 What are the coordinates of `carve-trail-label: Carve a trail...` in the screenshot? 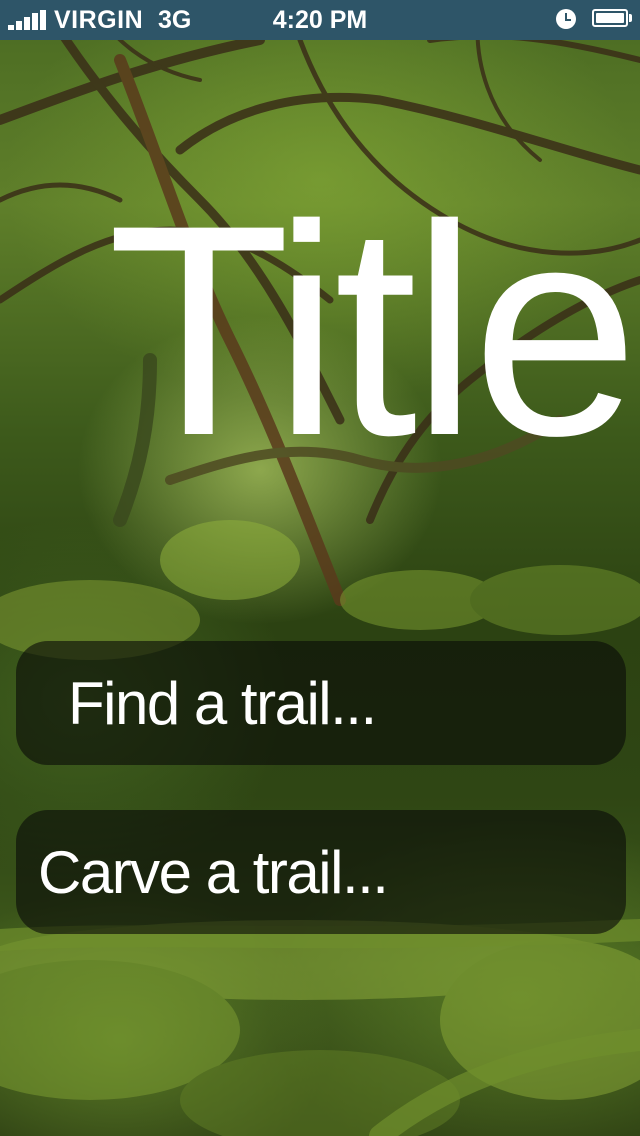 It's located at (213, 872).